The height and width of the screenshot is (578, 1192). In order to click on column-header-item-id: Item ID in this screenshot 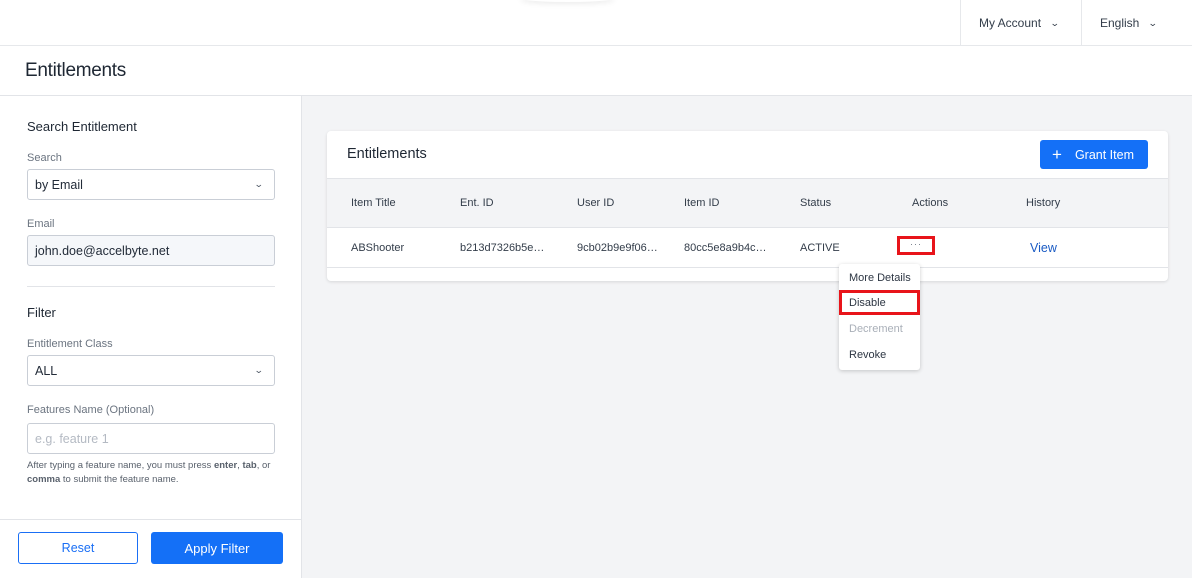, I will do `click(702, 203)`.